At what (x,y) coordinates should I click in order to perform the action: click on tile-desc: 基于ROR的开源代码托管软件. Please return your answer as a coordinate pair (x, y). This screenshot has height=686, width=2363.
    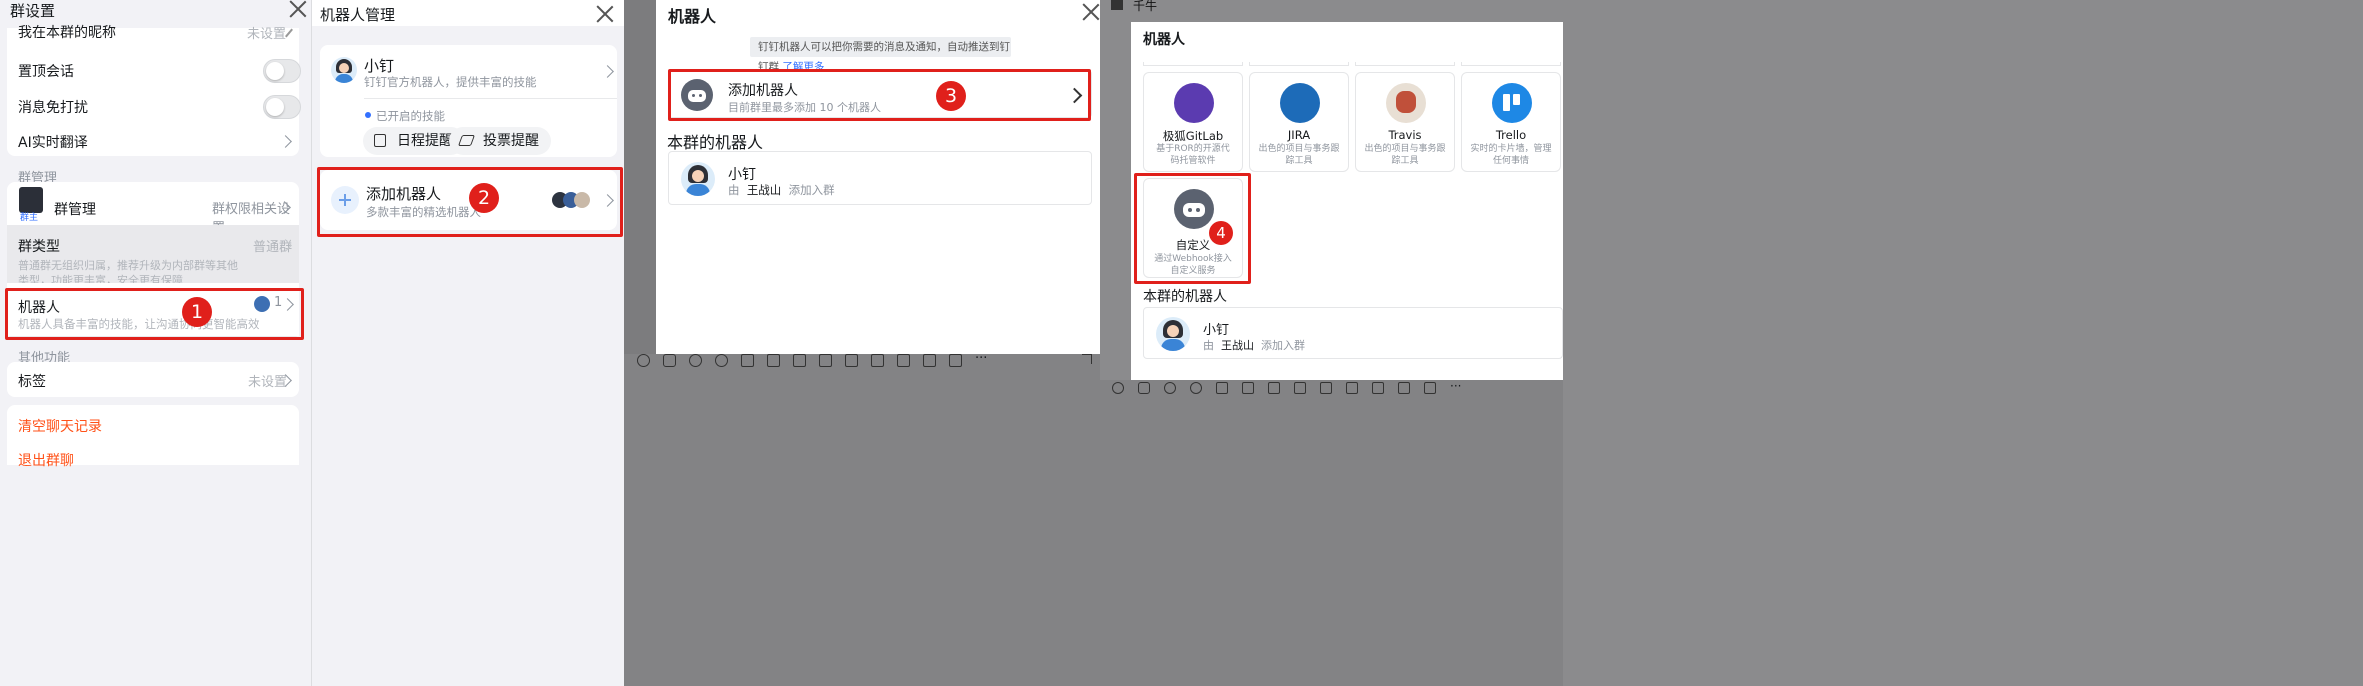
    Looking at the image, I should click on (1193, 155).